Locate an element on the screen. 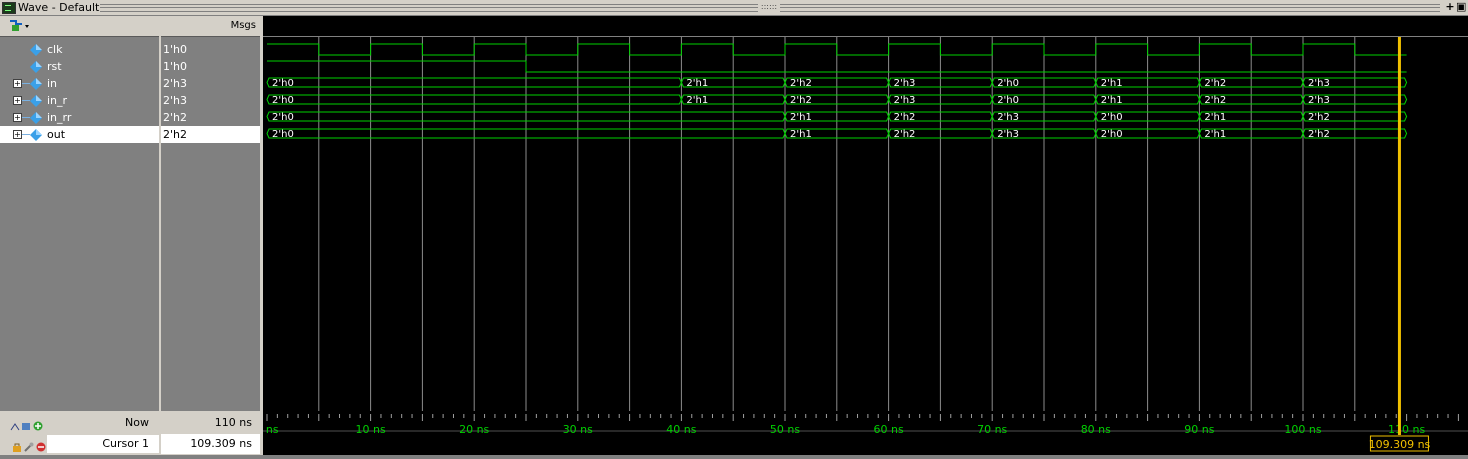 Image resolution: width=1468 pixels, height=459 pixels. ruler-tick-label: 50 ns is located at coordinates (785, 429).